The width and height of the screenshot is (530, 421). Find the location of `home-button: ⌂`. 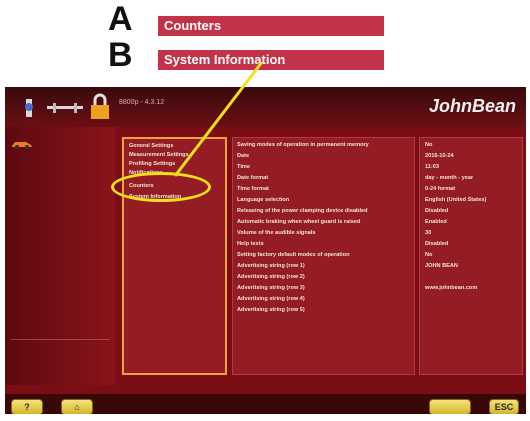

home-button: ⌂ is located at coordinates (77, 406).